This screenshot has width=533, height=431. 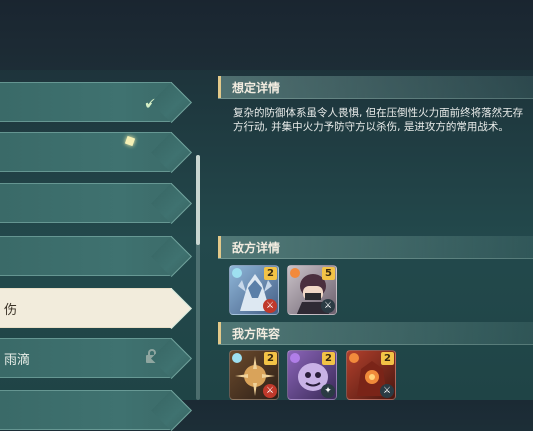 I want to click on scenario-desc-line-2: 方行动, 并集中火力予防守方以杀伤, 是进攻方的常用战术。, so click(x=371, y=127).